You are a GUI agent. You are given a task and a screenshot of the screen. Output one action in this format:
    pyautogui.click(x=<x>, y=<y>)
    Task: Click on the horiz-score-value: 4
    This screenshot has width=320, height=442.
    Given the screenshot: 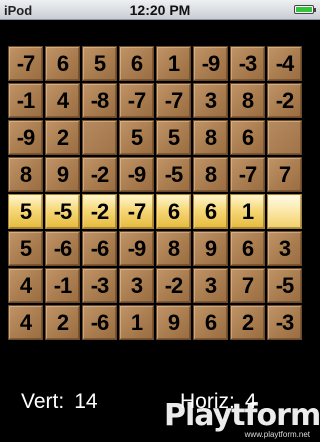 What is the action you would take?
    pyautogui.click(x=250, y=401)
    